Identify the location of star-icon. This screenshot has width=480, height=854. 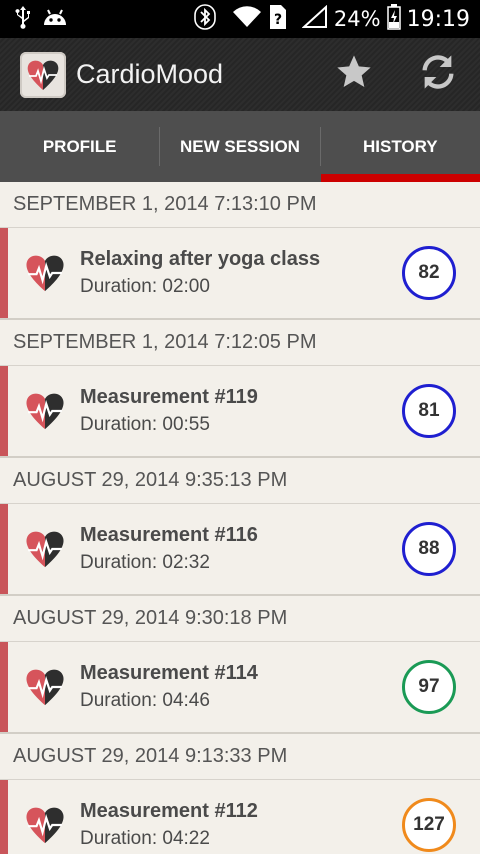
(354, 74).